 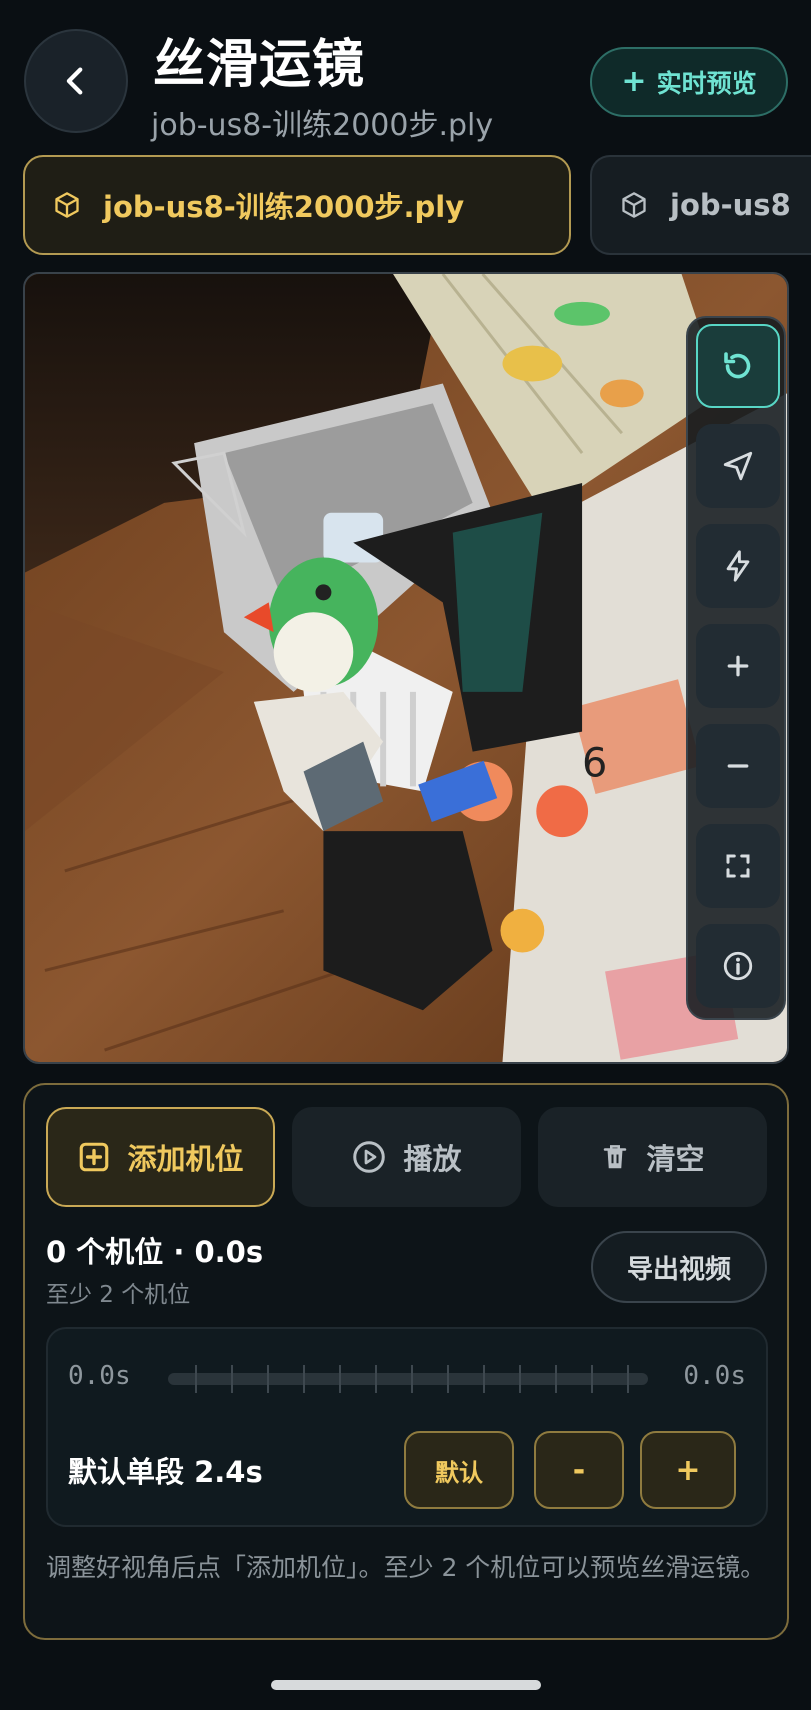 I want to click on send-icon, so click(x=738, y=466).